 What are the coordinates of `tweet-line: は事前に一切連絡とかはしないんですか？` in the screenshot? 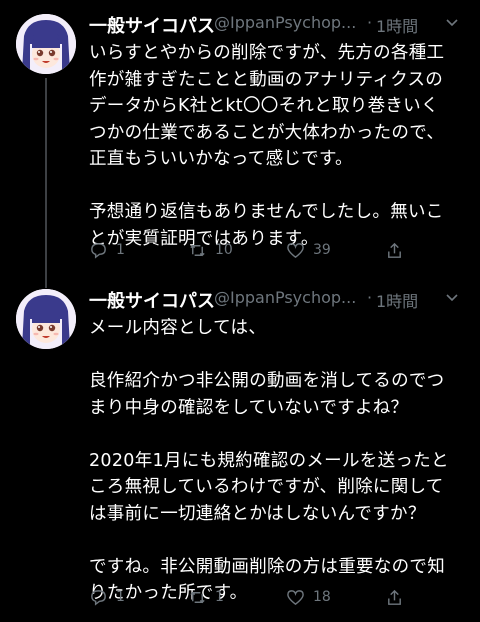 It's located at (257, 513).